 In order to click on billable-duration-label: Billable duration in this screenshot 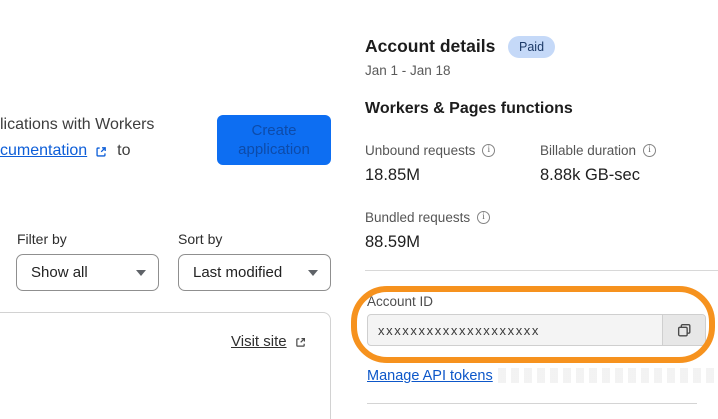, I will do `click(598, 150)`.